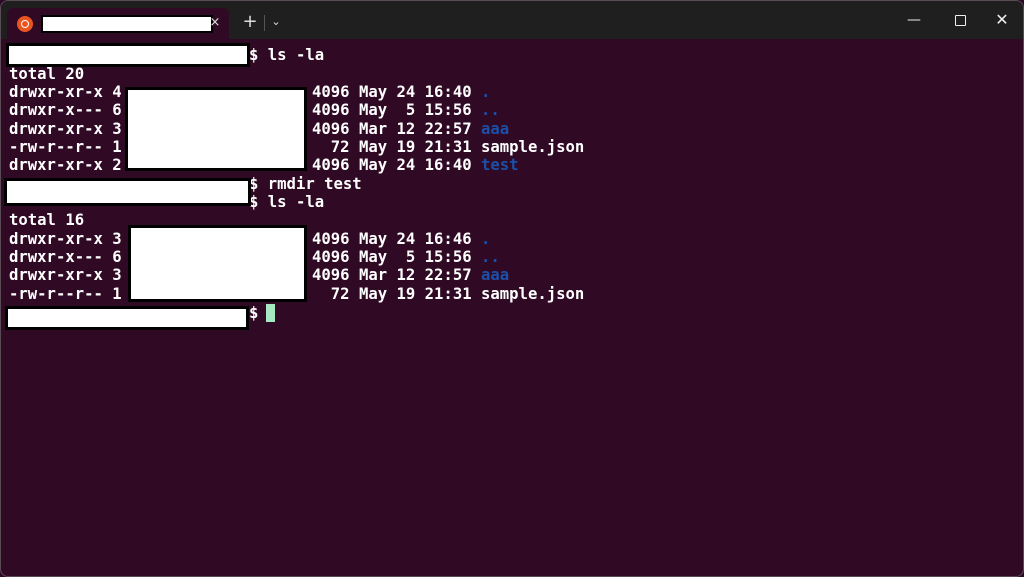  I want to click on size-date-text: 4096 May 24 16:46, so click(396, 239).